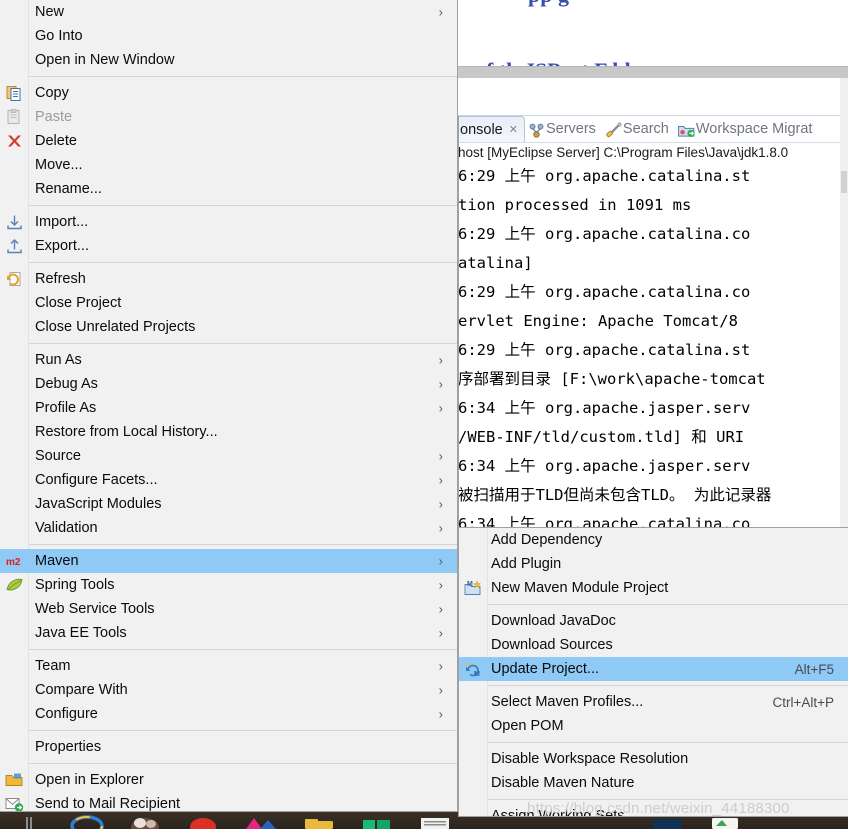 This screenshot has height=829, width=848. I want to click on console-line: atalina], so click(495, 263).